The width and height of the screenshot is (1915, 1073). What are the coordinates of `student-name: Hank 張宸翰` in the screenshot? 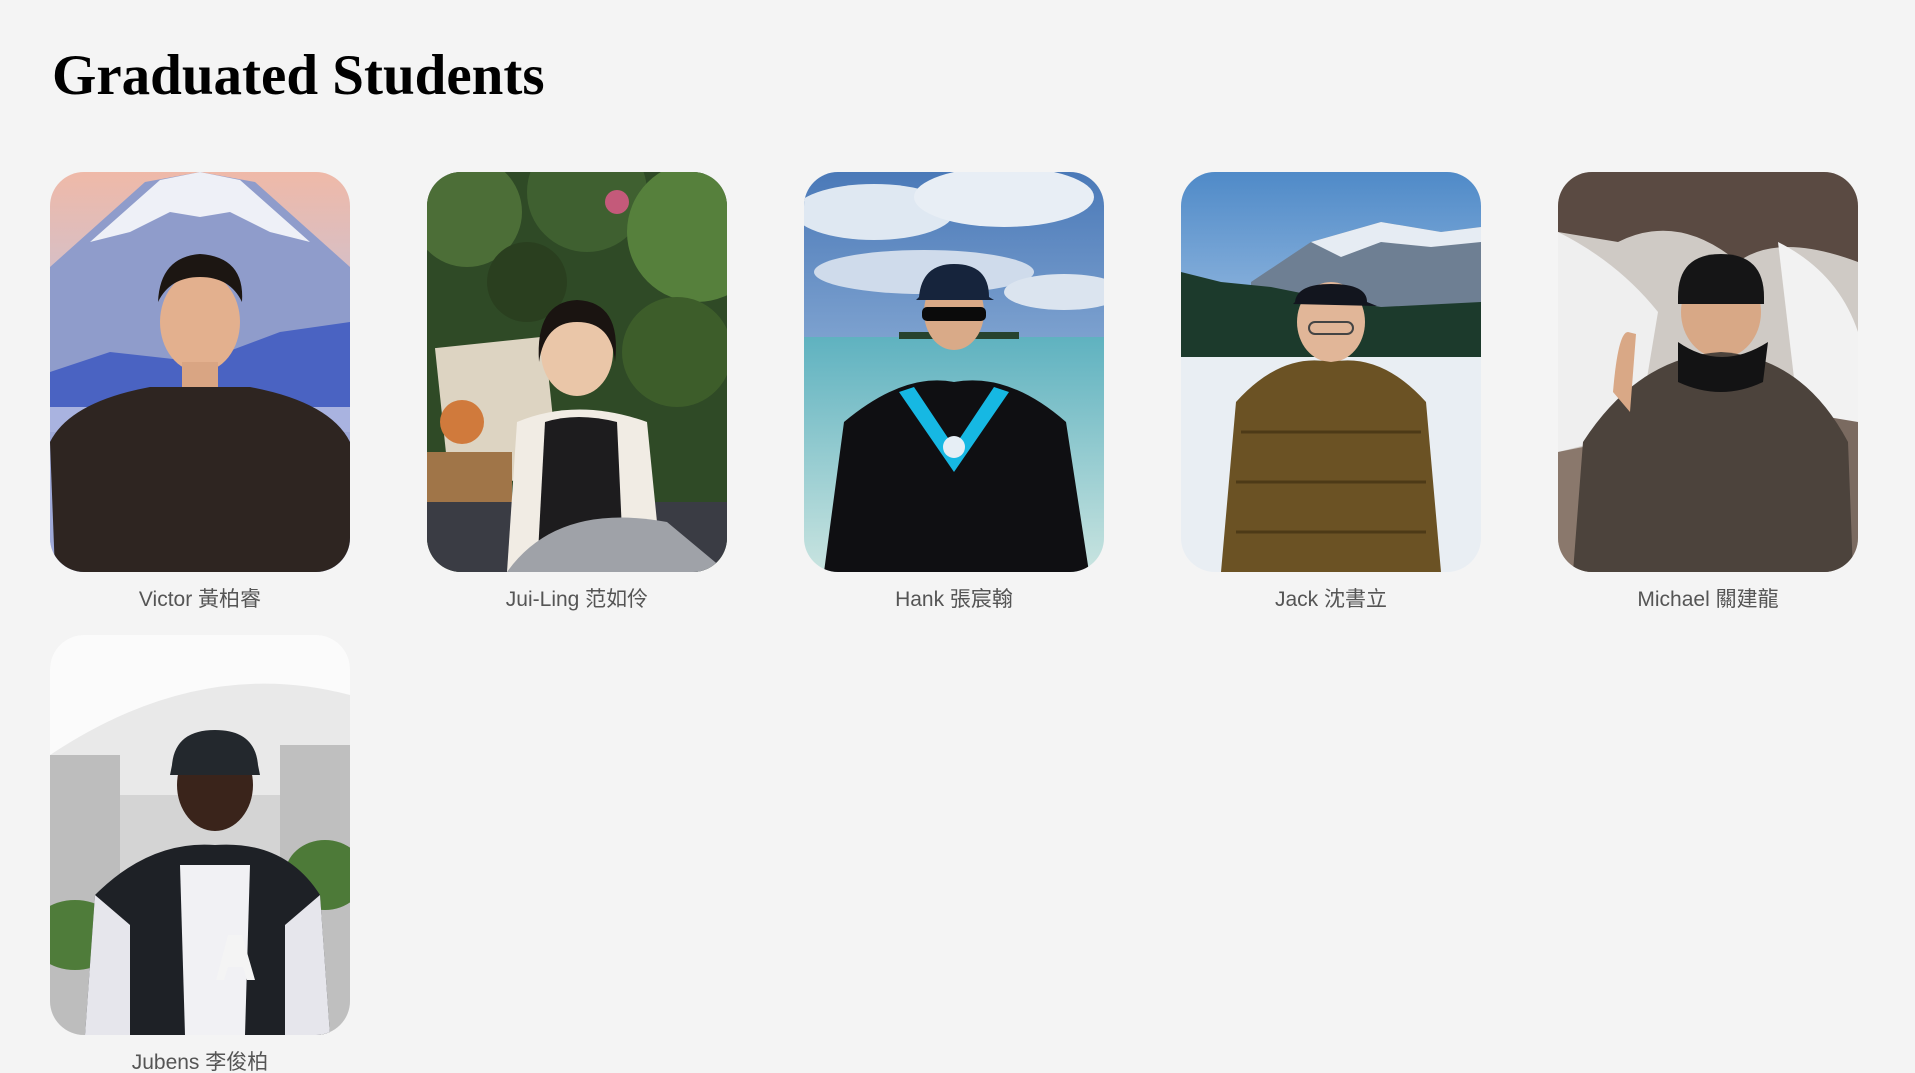 It's located at (954, 599).